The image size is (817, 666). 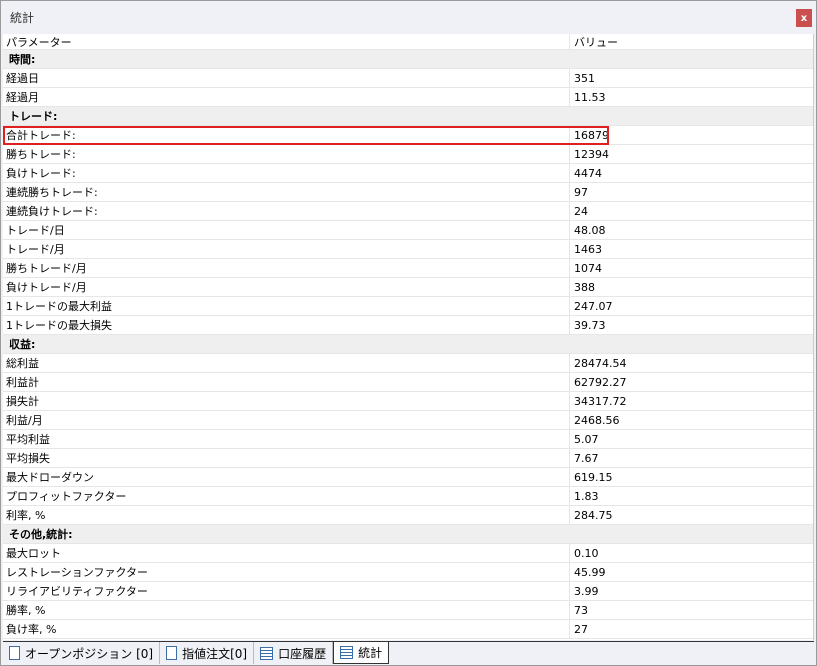 I want to click on parameter-label: 負けトレード/月, so click(x=286, y=287).